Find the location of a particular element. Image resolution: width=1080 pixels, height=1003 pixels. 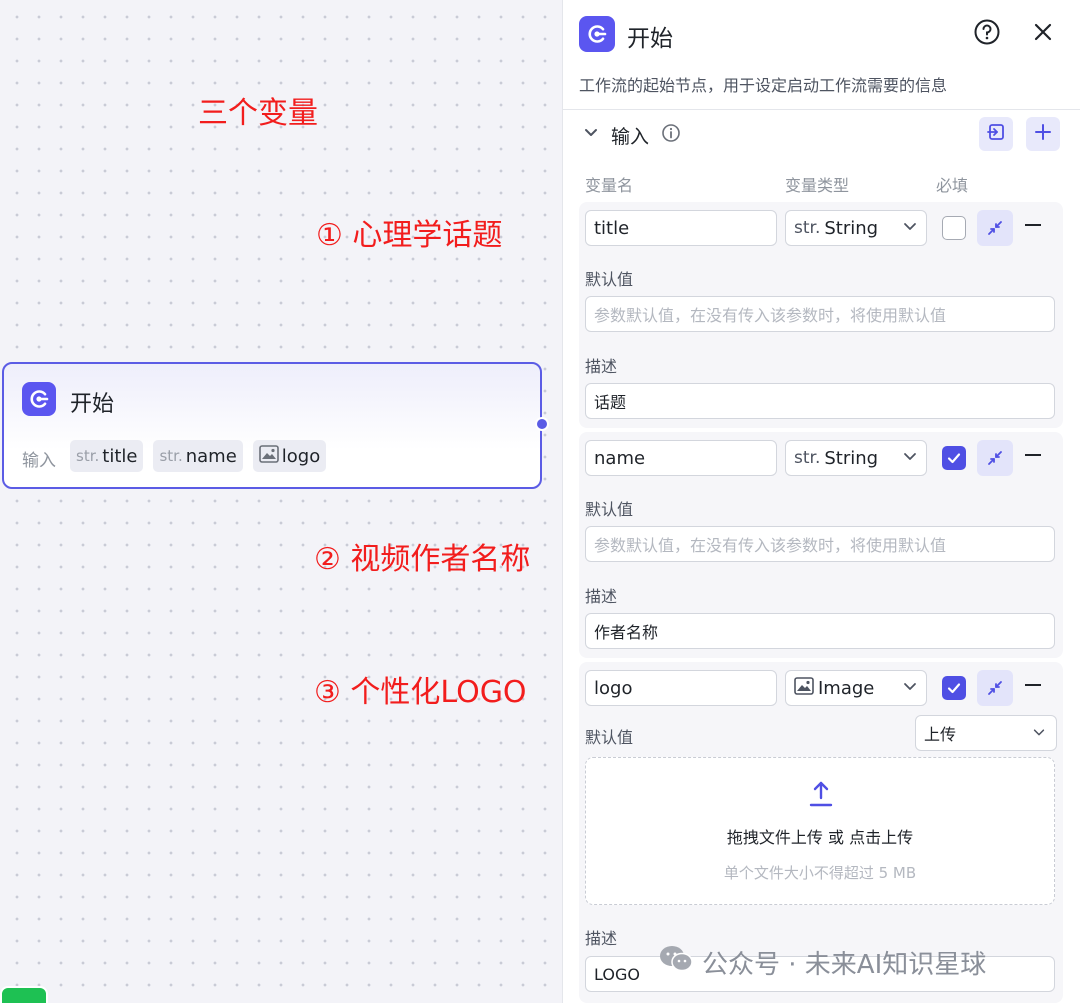

input-section-title: 输入 is located at coordinates (630, 137).